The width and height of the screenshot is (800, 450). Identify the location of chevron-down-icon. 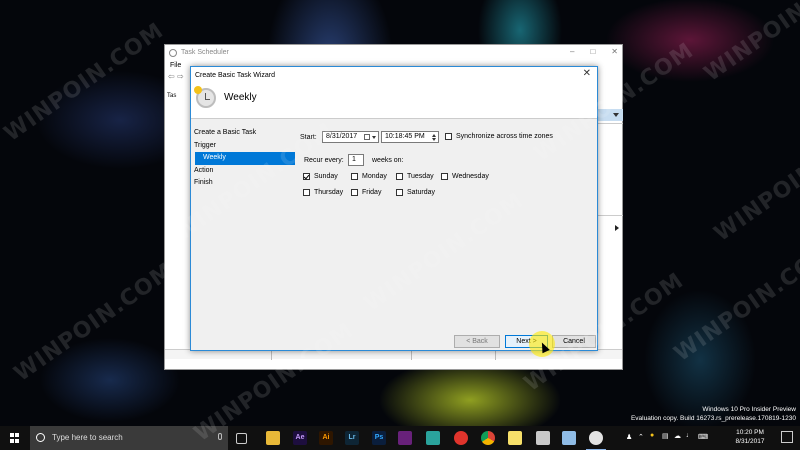
(374, 137).